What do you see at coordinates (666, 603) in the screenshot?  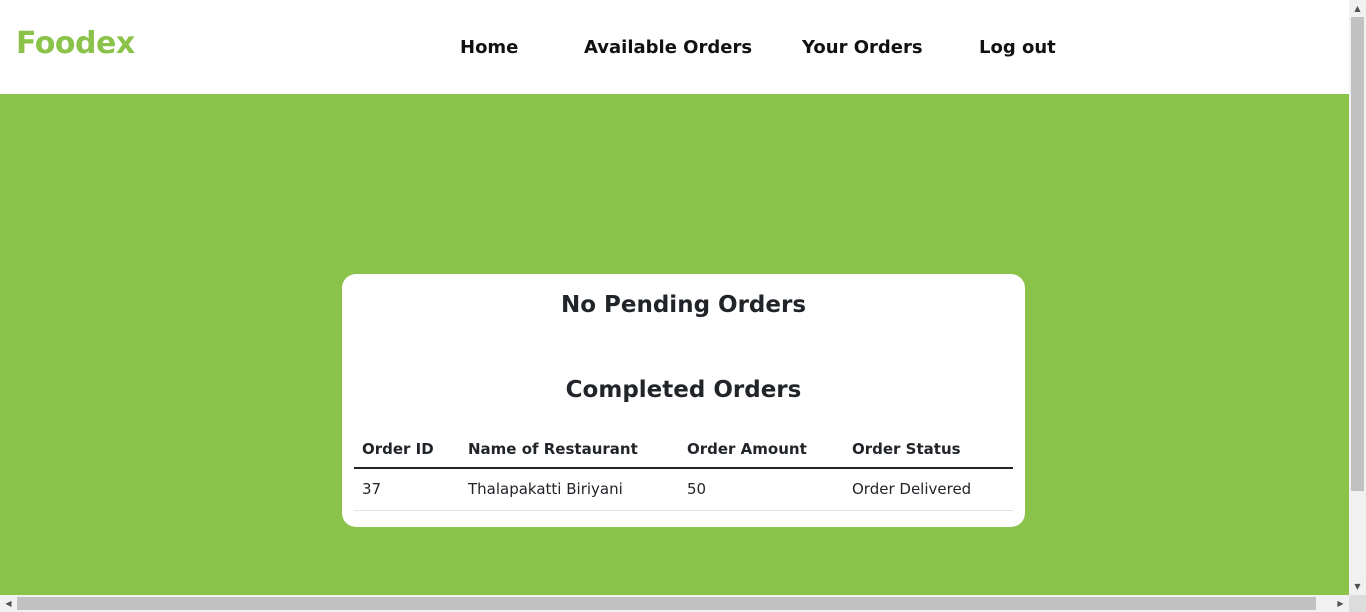 I see `horizontal-scroll-thumb` at bounding box center [666, 603].